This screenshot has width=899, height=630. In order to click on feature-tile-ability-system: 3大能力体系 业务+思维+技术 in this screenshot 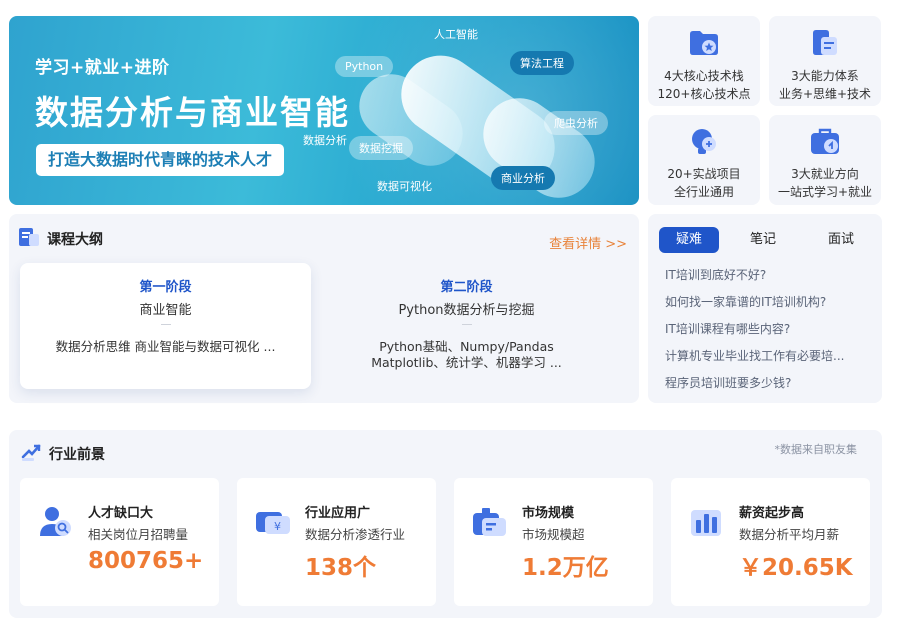, I will do `click(825, 61)`.